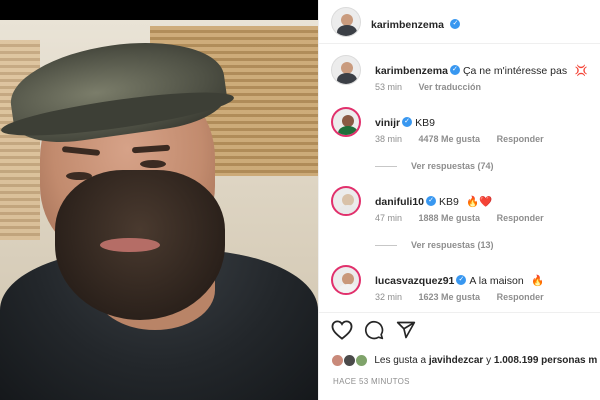  Describe the element at coordinates (538, 281) in the screenshot. I see `comment-emojis: 🔥` at that location.